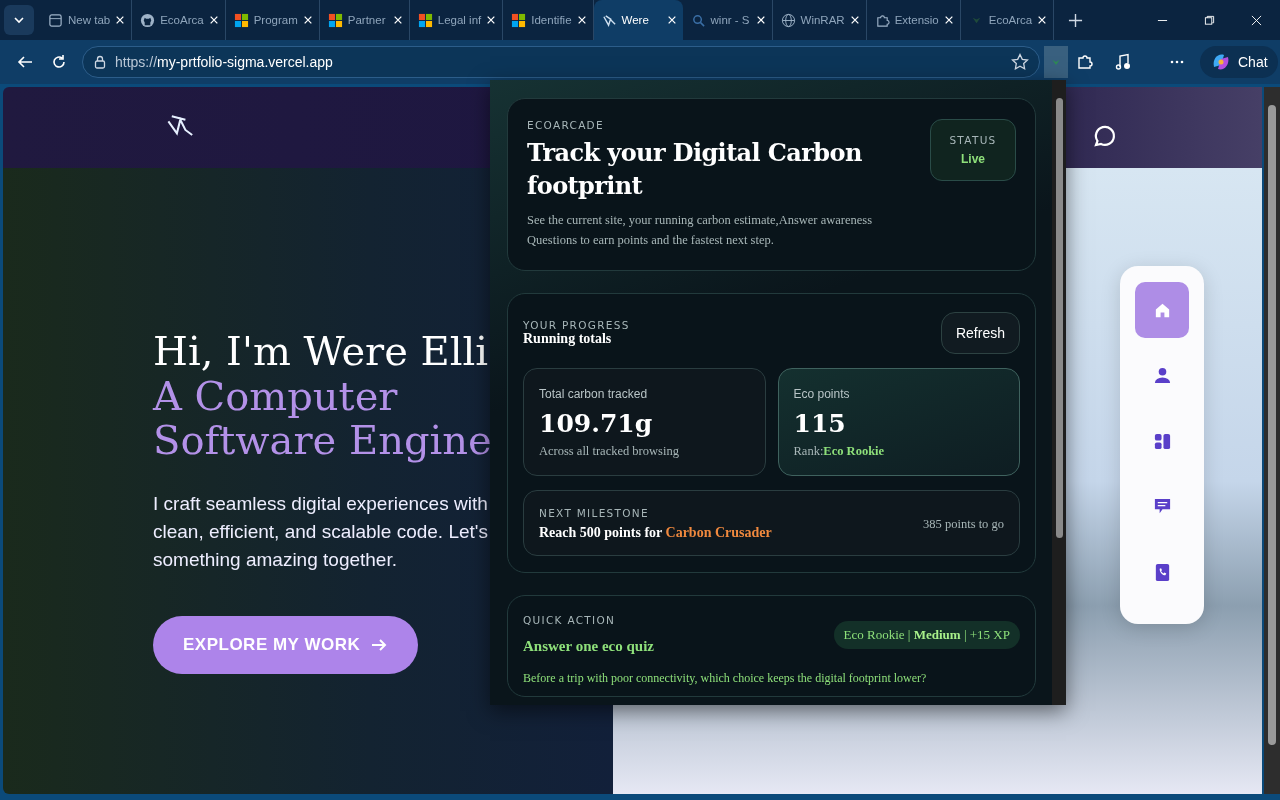  I want to click on music-icon, so click(1123, 62).